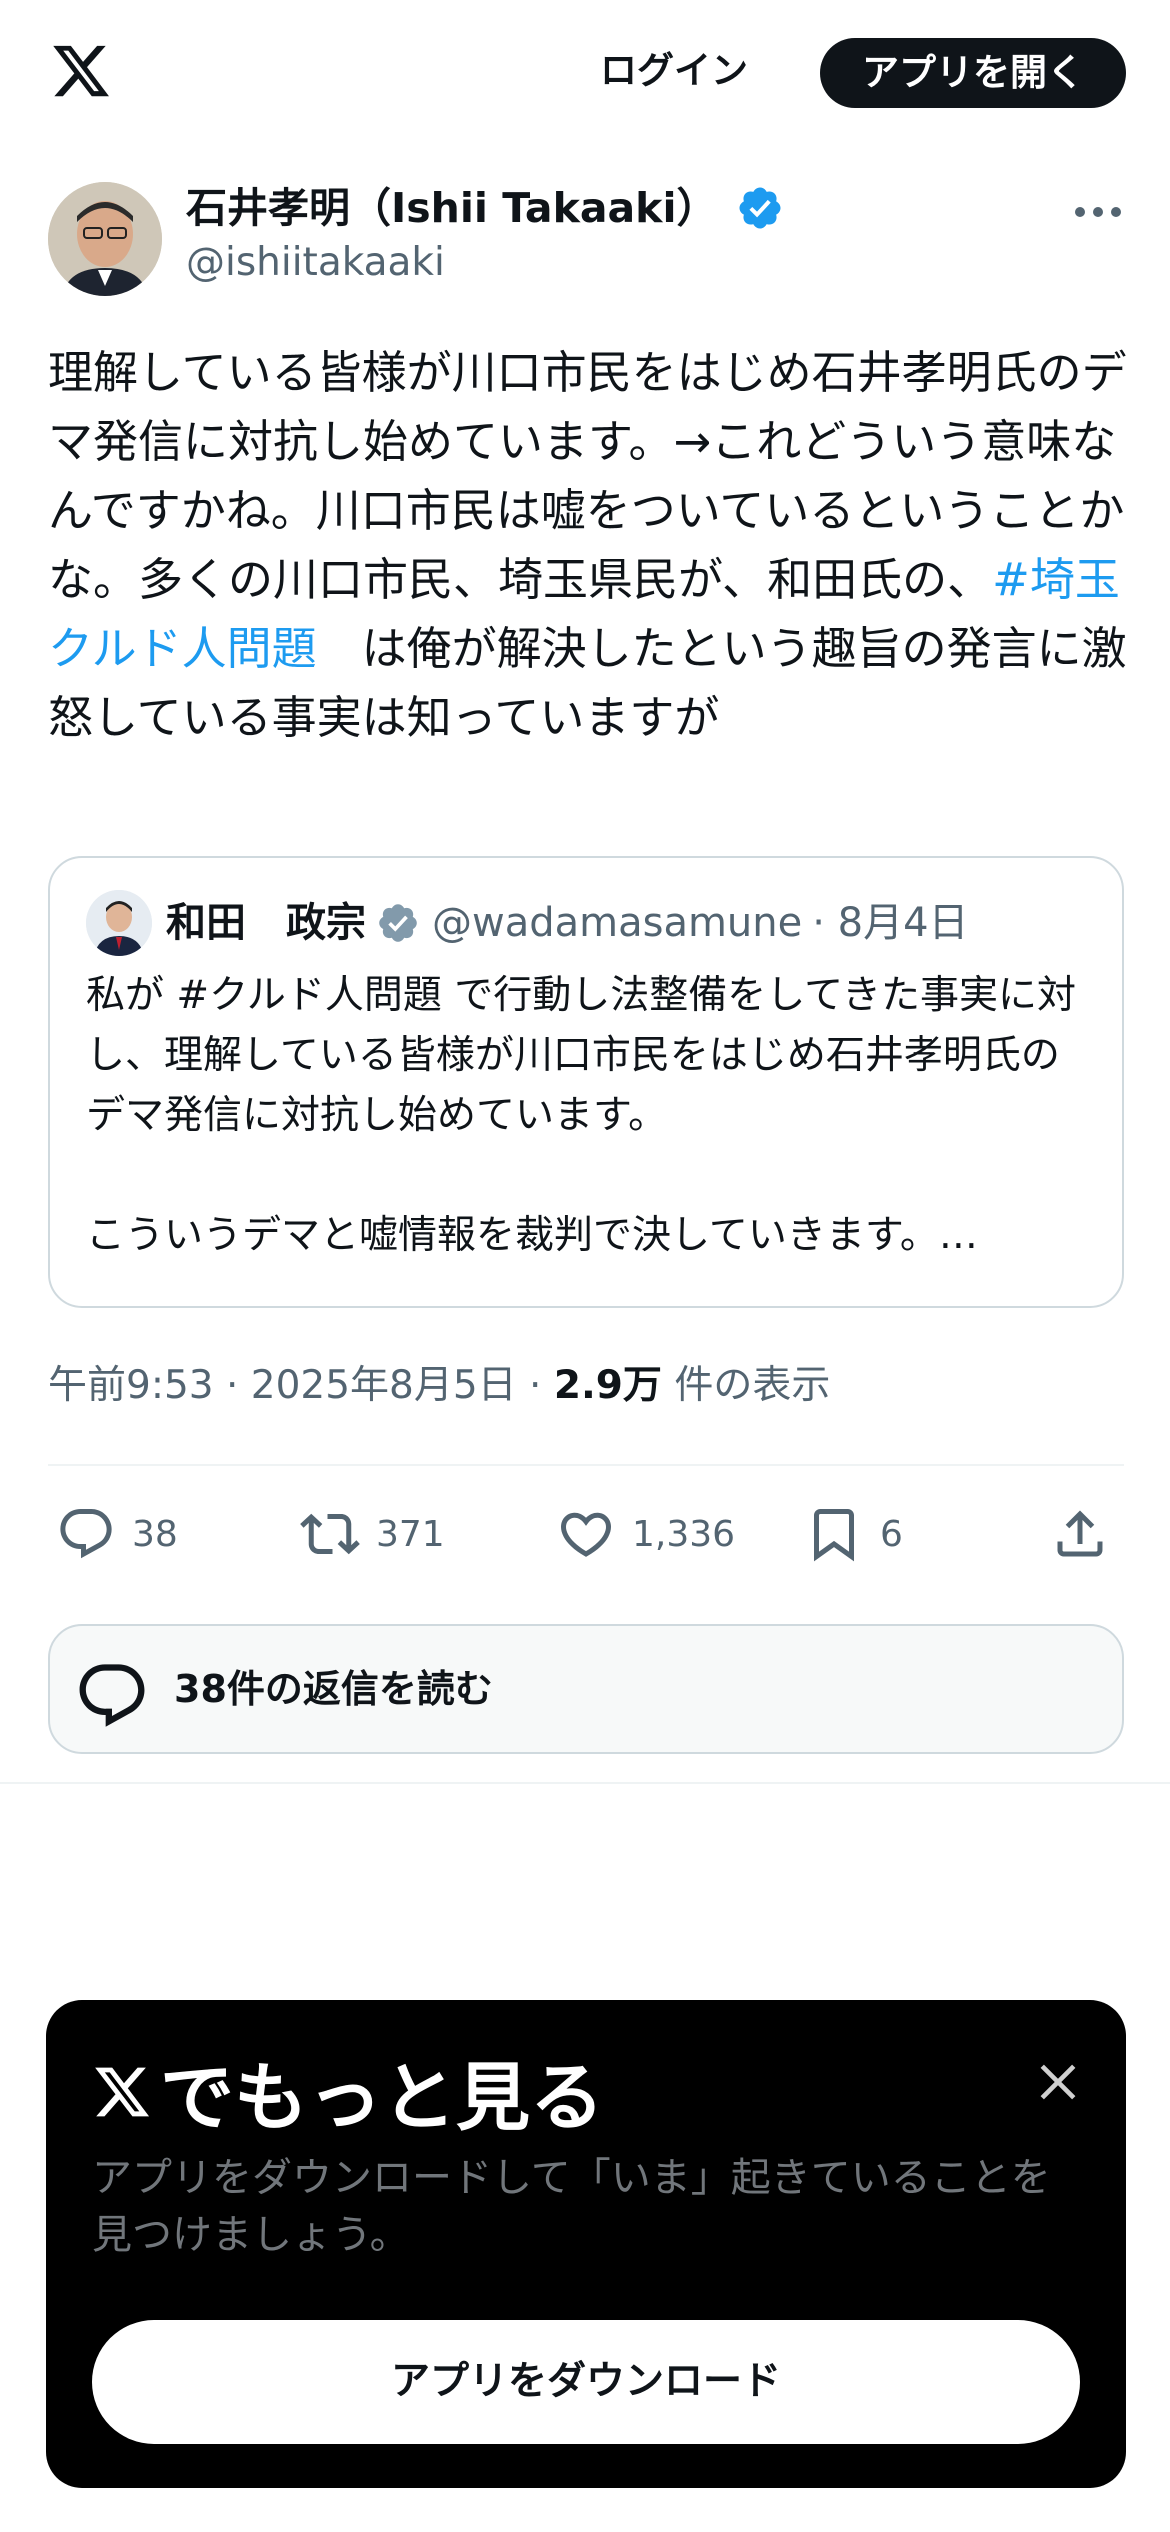 Image resolution: width=1170 pixels, height=2532 pixels. What do you see at coordinates (452, 208) in the screenshot?
I see `author-name-text: 石井孝明（Ishii Takaaki）` at bounding box center [452, 208].